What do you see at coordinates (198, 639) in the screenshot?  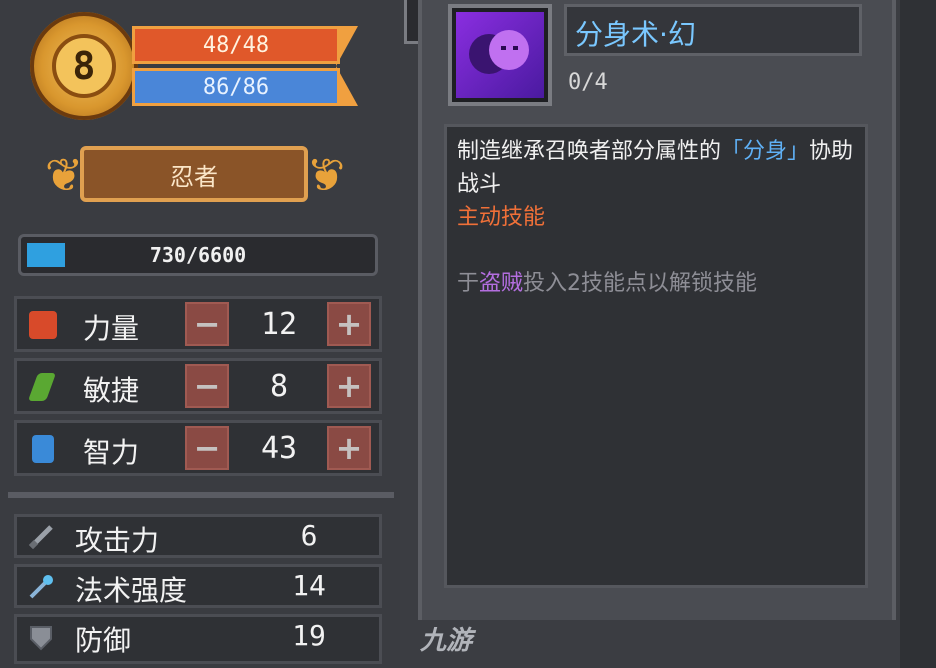 I see `attr-row-defense: 防御 19` at bounding box center [198, 639].